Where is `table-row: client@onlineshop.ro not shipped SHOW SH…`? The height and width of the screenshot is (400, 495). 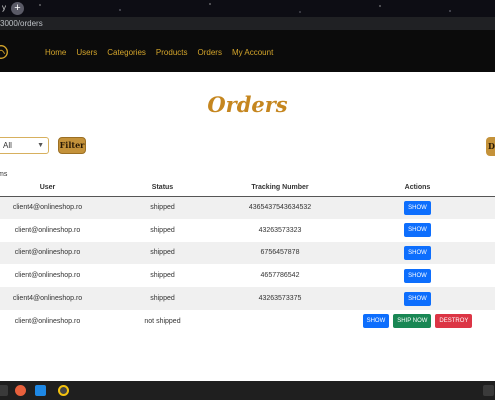 table-row: client@onlineshop.ro not shipped SHOW SH… is located at coordinates (247, 321).